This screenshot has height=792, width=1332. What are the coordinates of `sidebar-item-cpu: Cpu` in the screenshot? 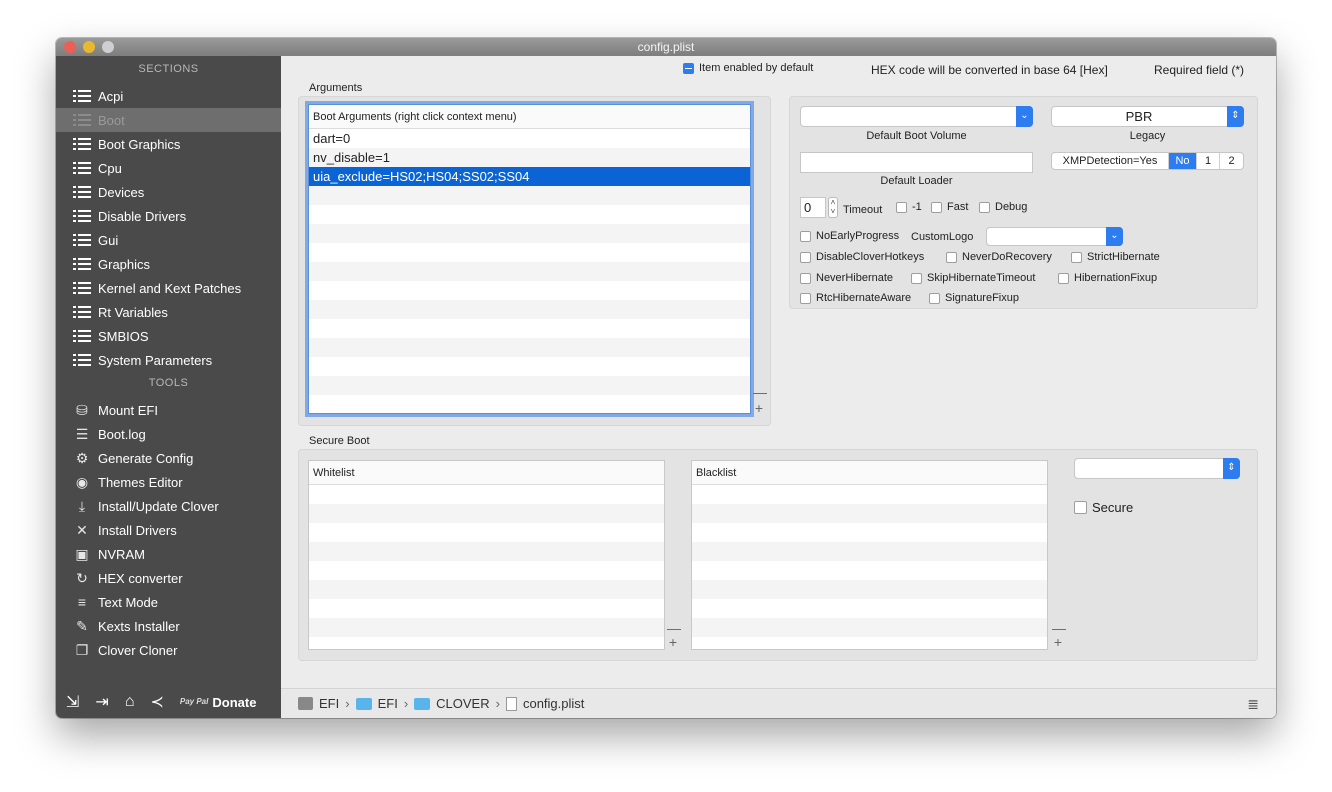 It's located at (168, 168).